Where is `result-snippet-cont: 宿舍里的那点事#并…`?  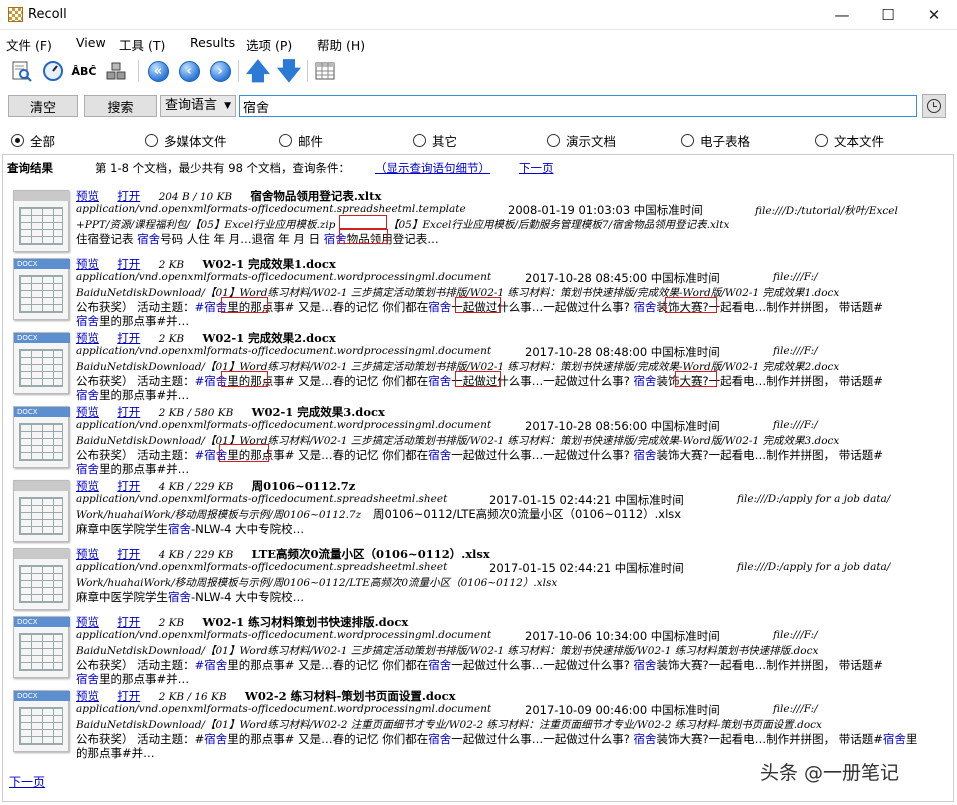
result-snippet-cont: 宿舍里的那点事#并… is located at coordinates (133, 395).